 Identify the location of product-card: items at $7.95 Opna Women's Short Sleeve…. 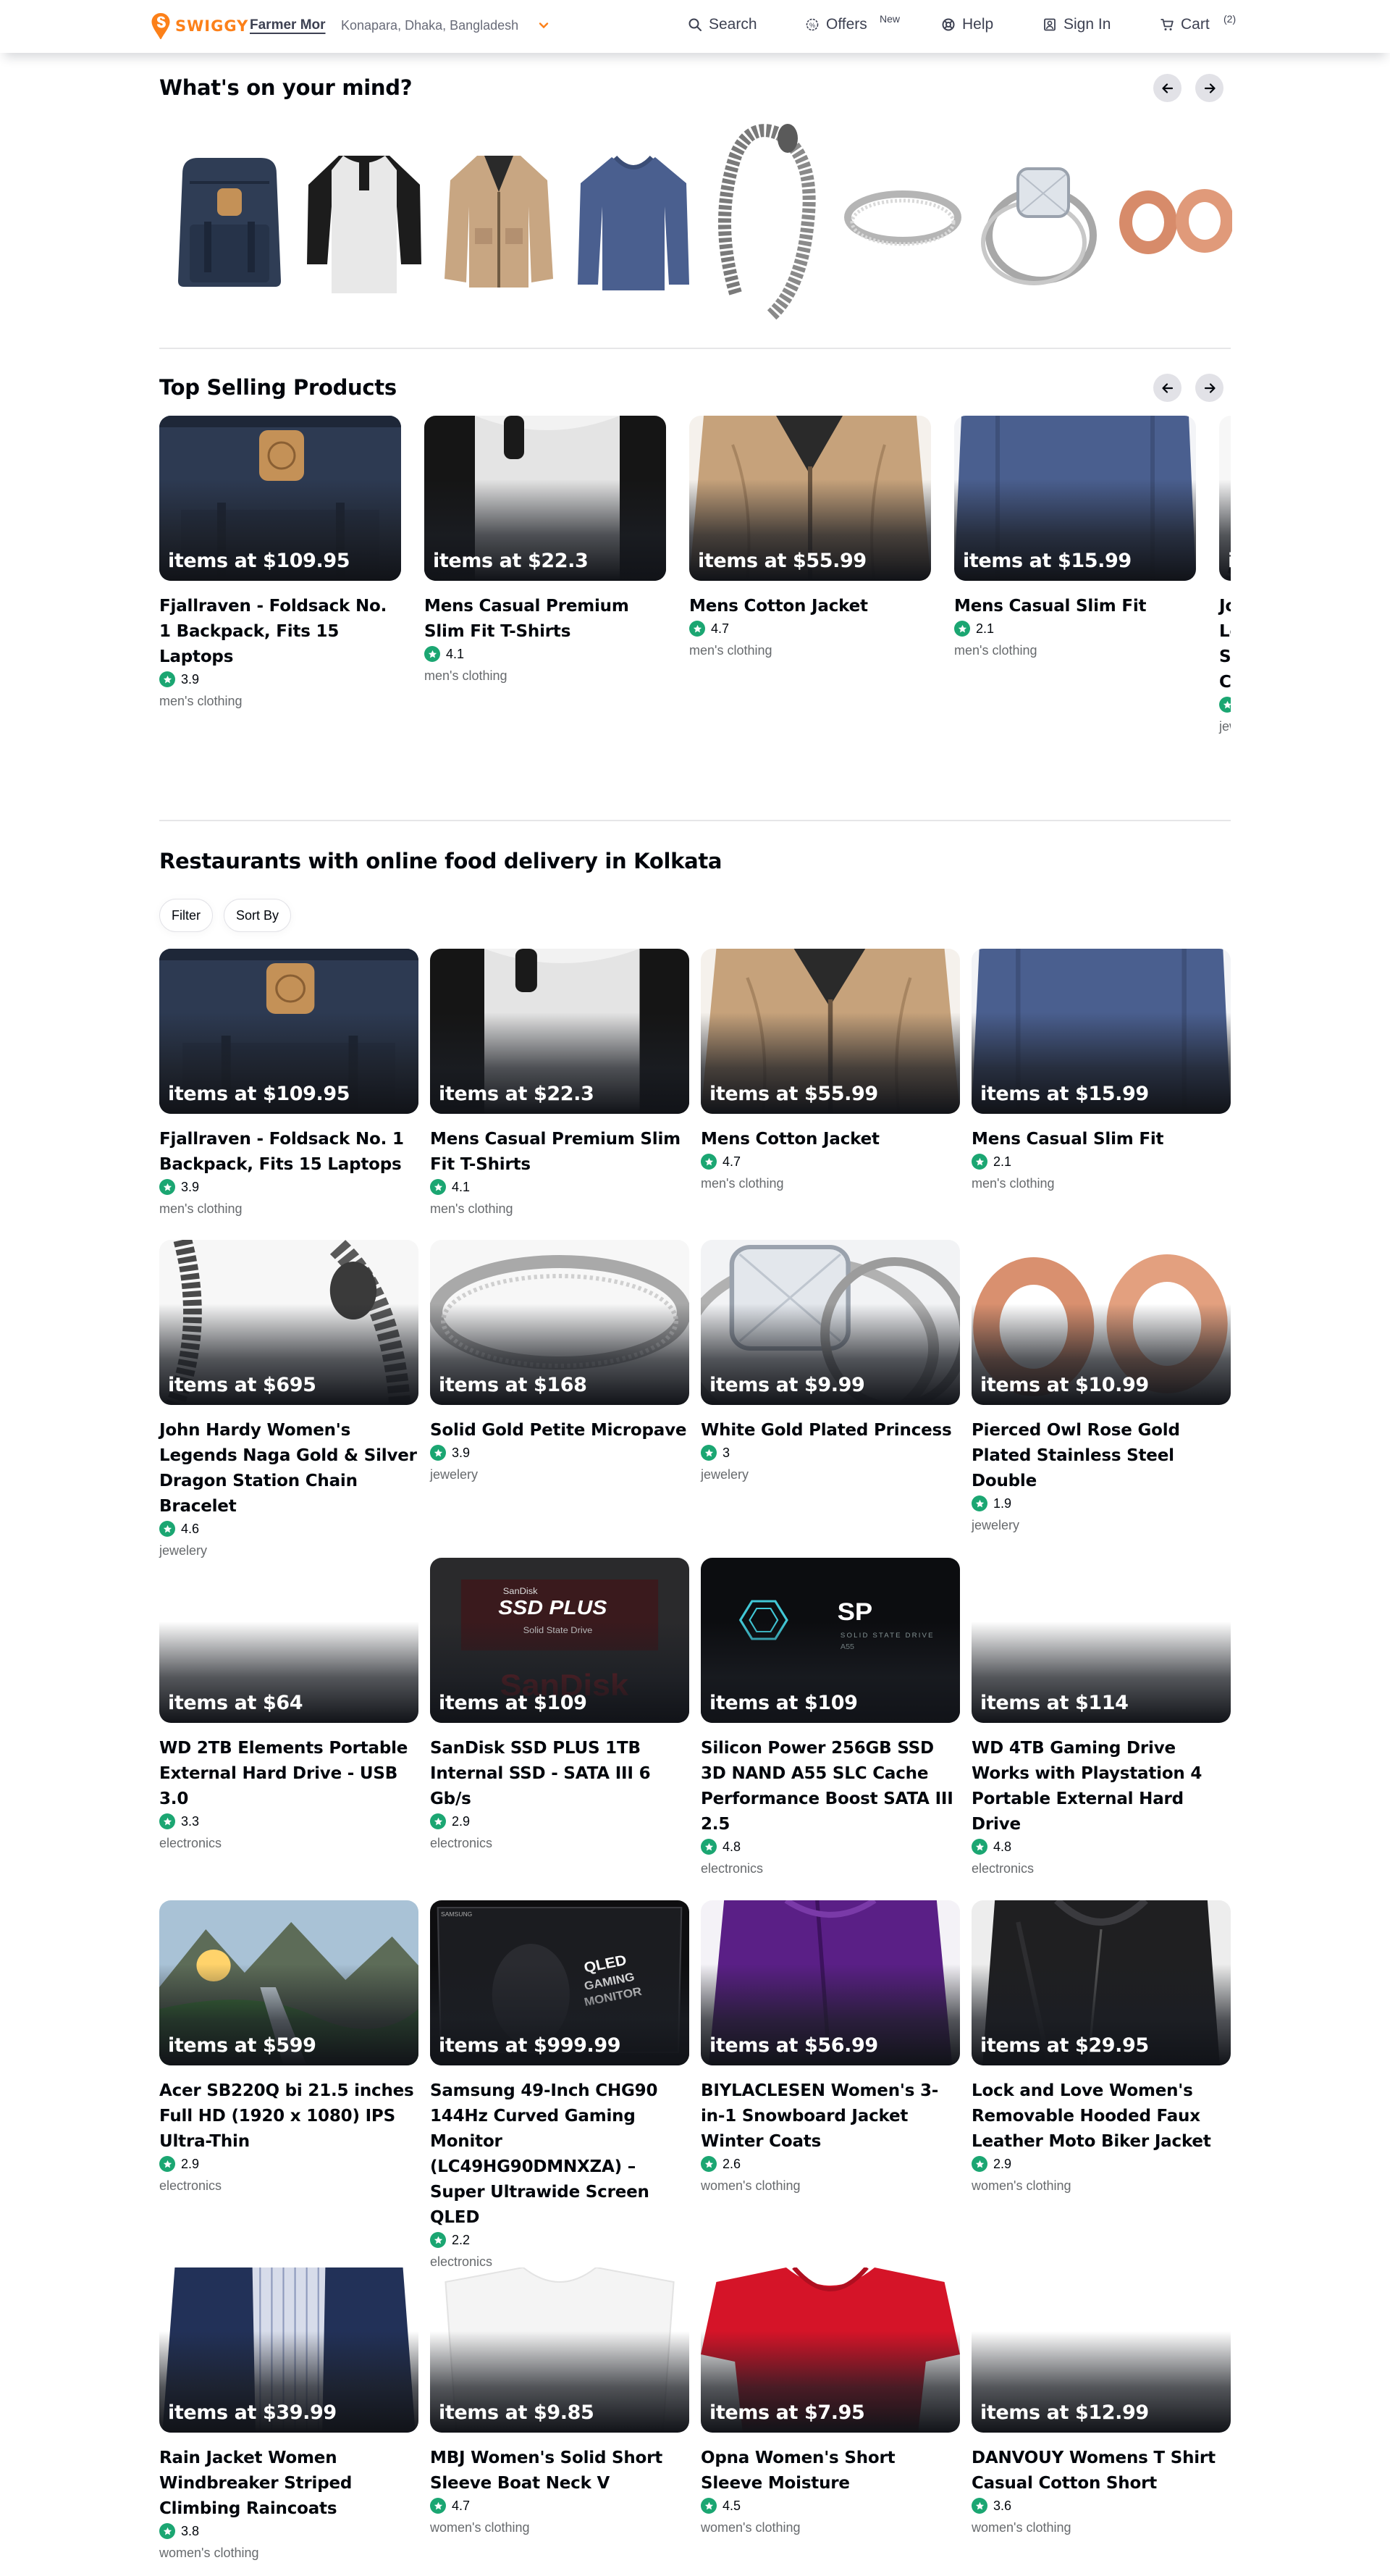
(830, 2403).